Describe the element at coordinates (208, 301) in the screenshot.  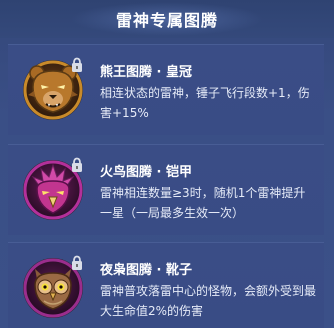
I see `totem-desc: 雷神普攻落雷中心的怪物，会额外受到最大生命值2%的伤害` at that location.